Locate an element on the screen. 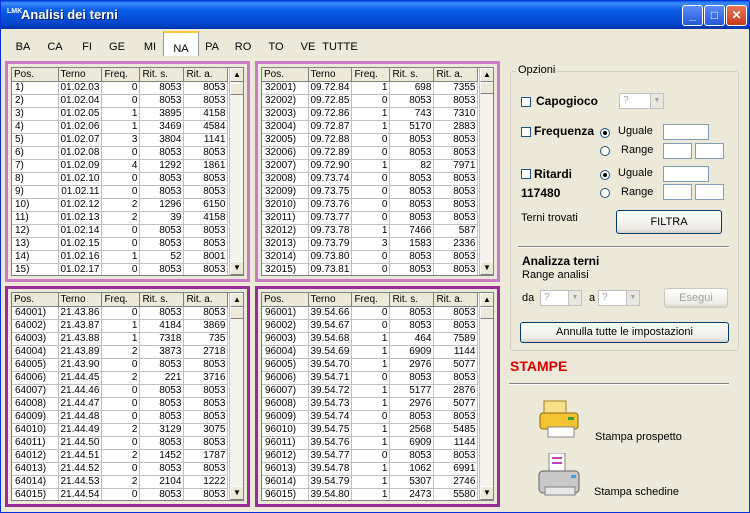 This screenshot has height=513, width=750. tab-ro: RO is located at coordinates (243, 43).